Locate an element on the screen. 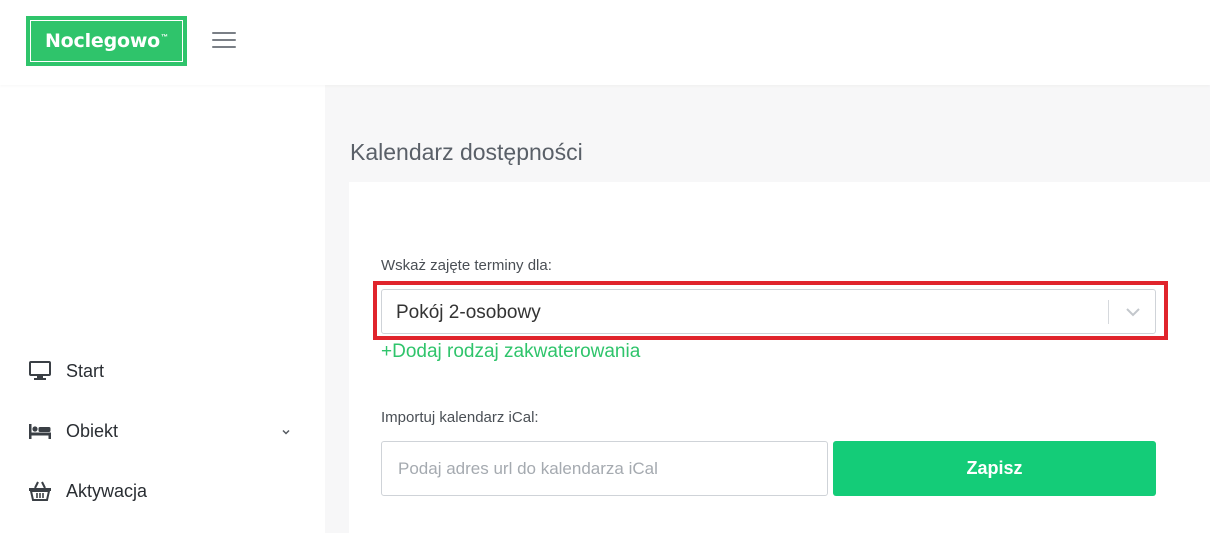 The height and width of the screenshot is (533, 1210). brand-logo: Noclegowo ™ is located at coordinates (106, 41).